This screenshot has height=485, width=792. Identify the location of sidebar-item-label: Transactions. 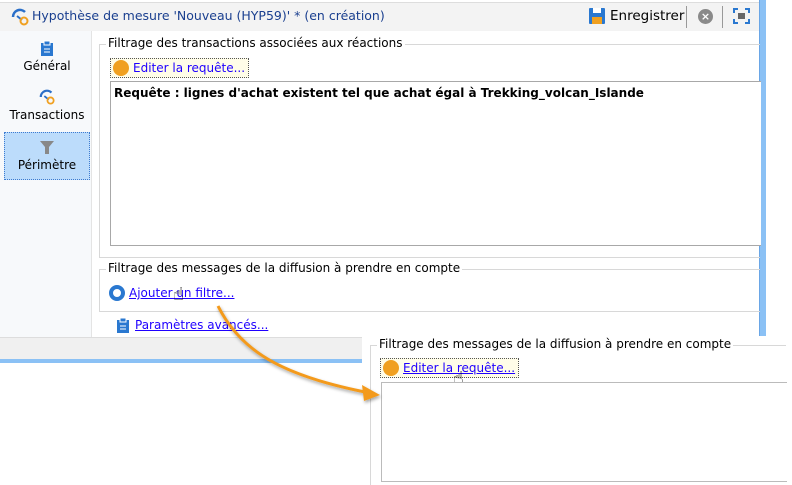
(47, 115).